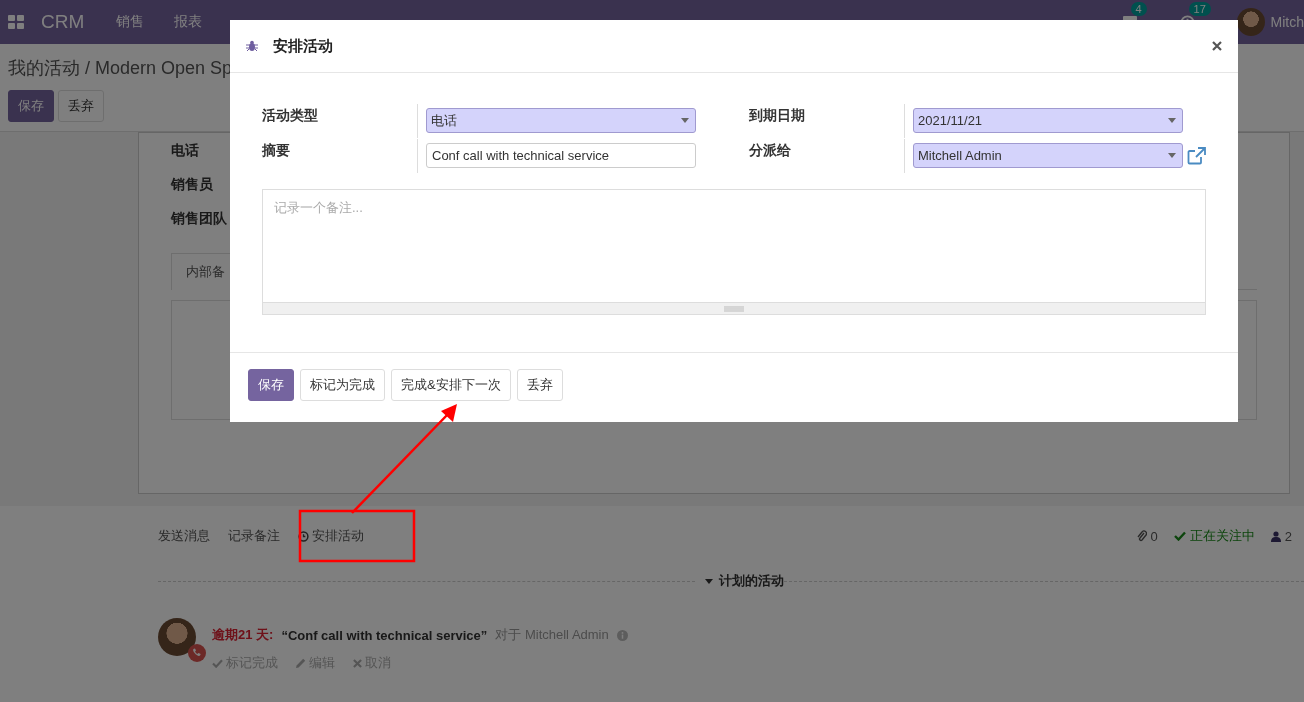  What do you see at coordinates (1199, 8) in the screenshot?
I see `notification-badge: 17` at bounding box center [1199, 8].